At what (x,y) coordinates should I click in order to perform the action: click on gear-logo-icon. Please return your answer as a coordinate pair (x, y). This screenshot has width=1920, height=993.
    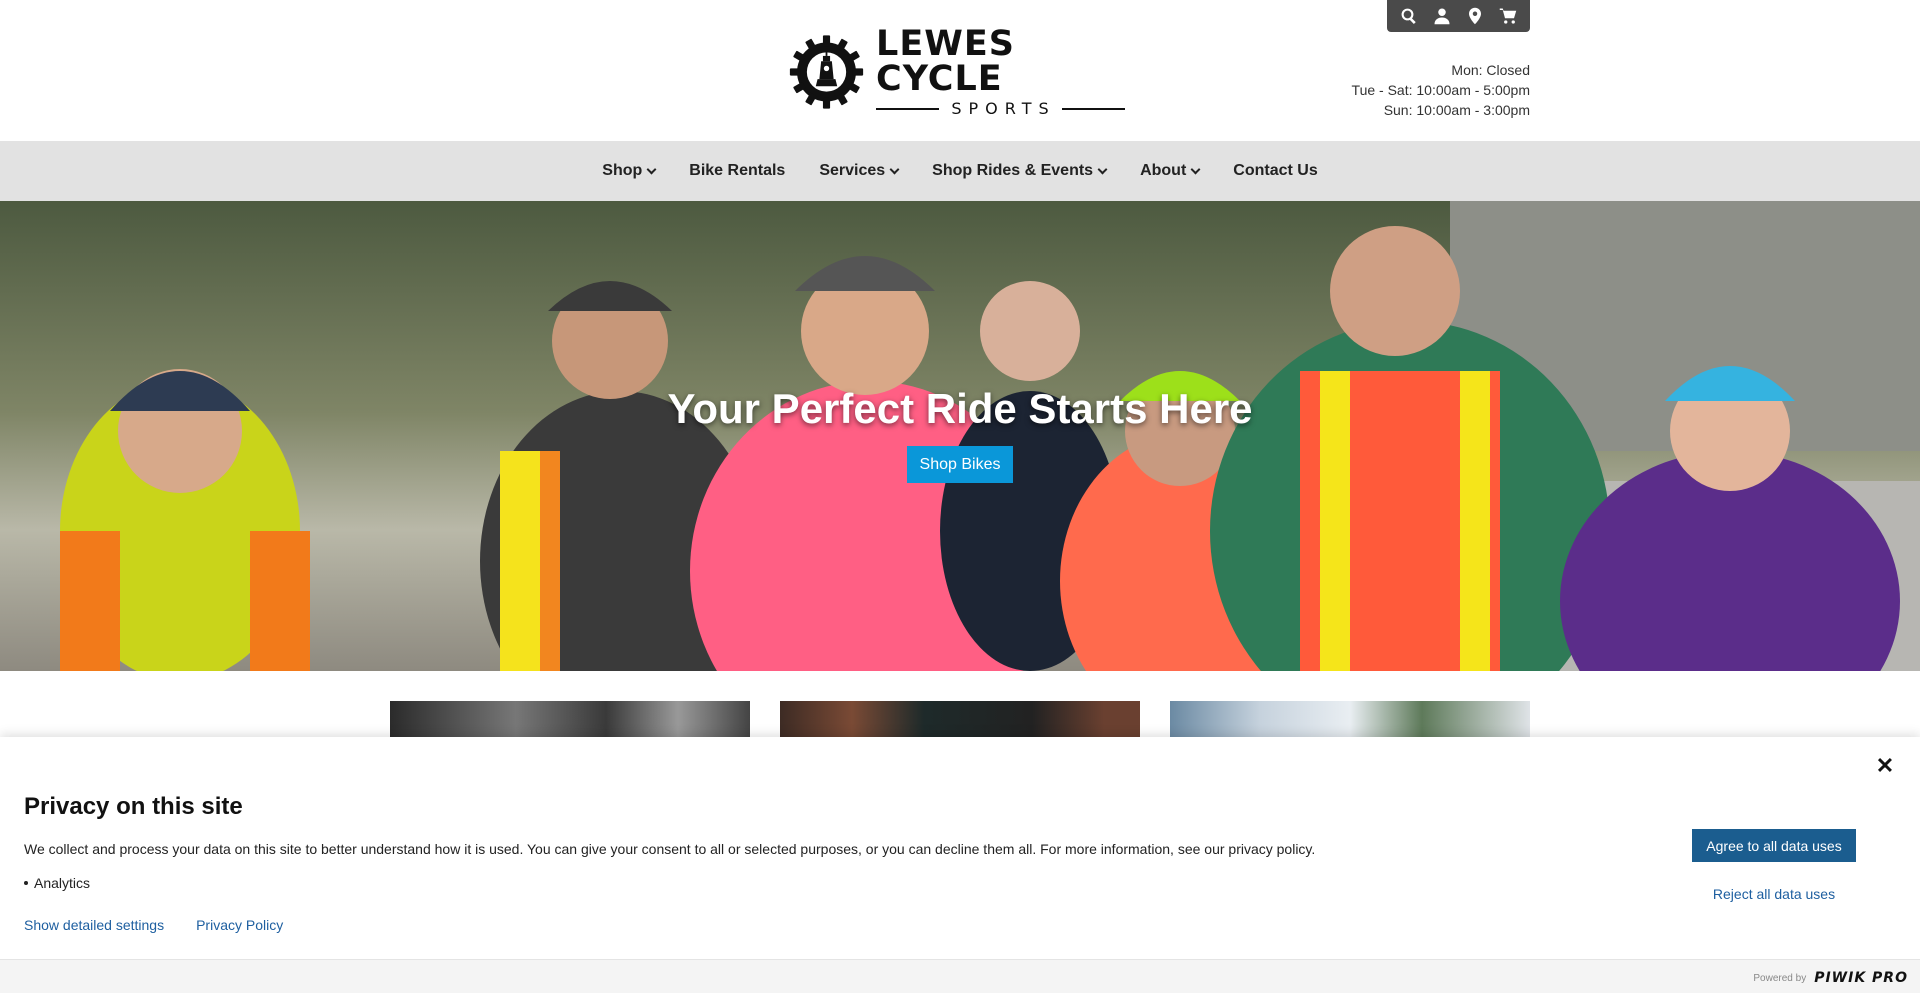
    Looking at the image, I should click on (826, 72).